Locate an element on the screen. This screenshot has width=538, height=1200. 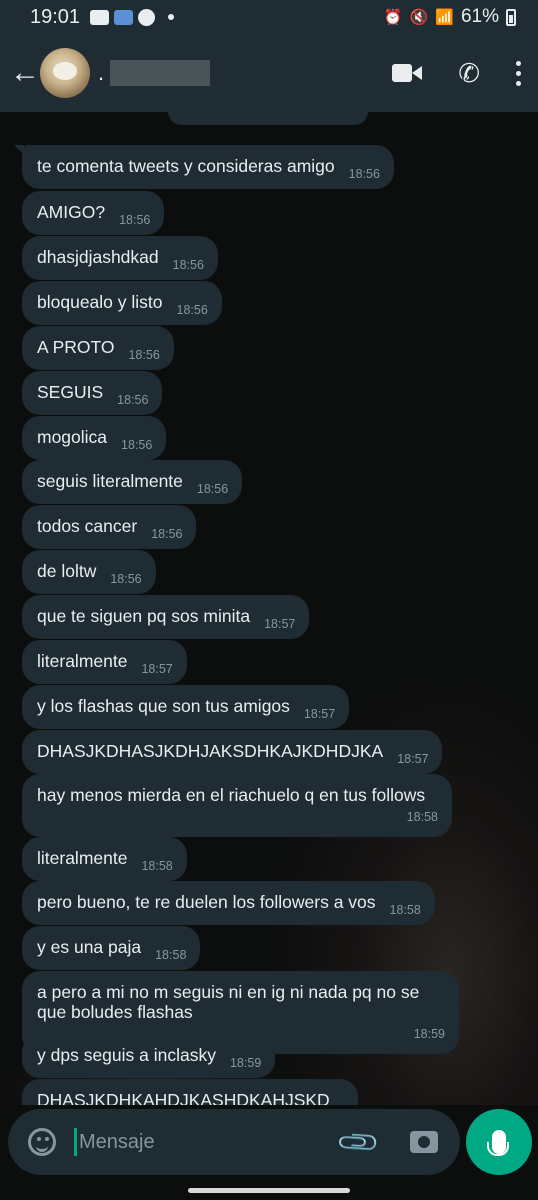
message-bubble: A PROTO 18:56 is located at coordinates (98, 348).